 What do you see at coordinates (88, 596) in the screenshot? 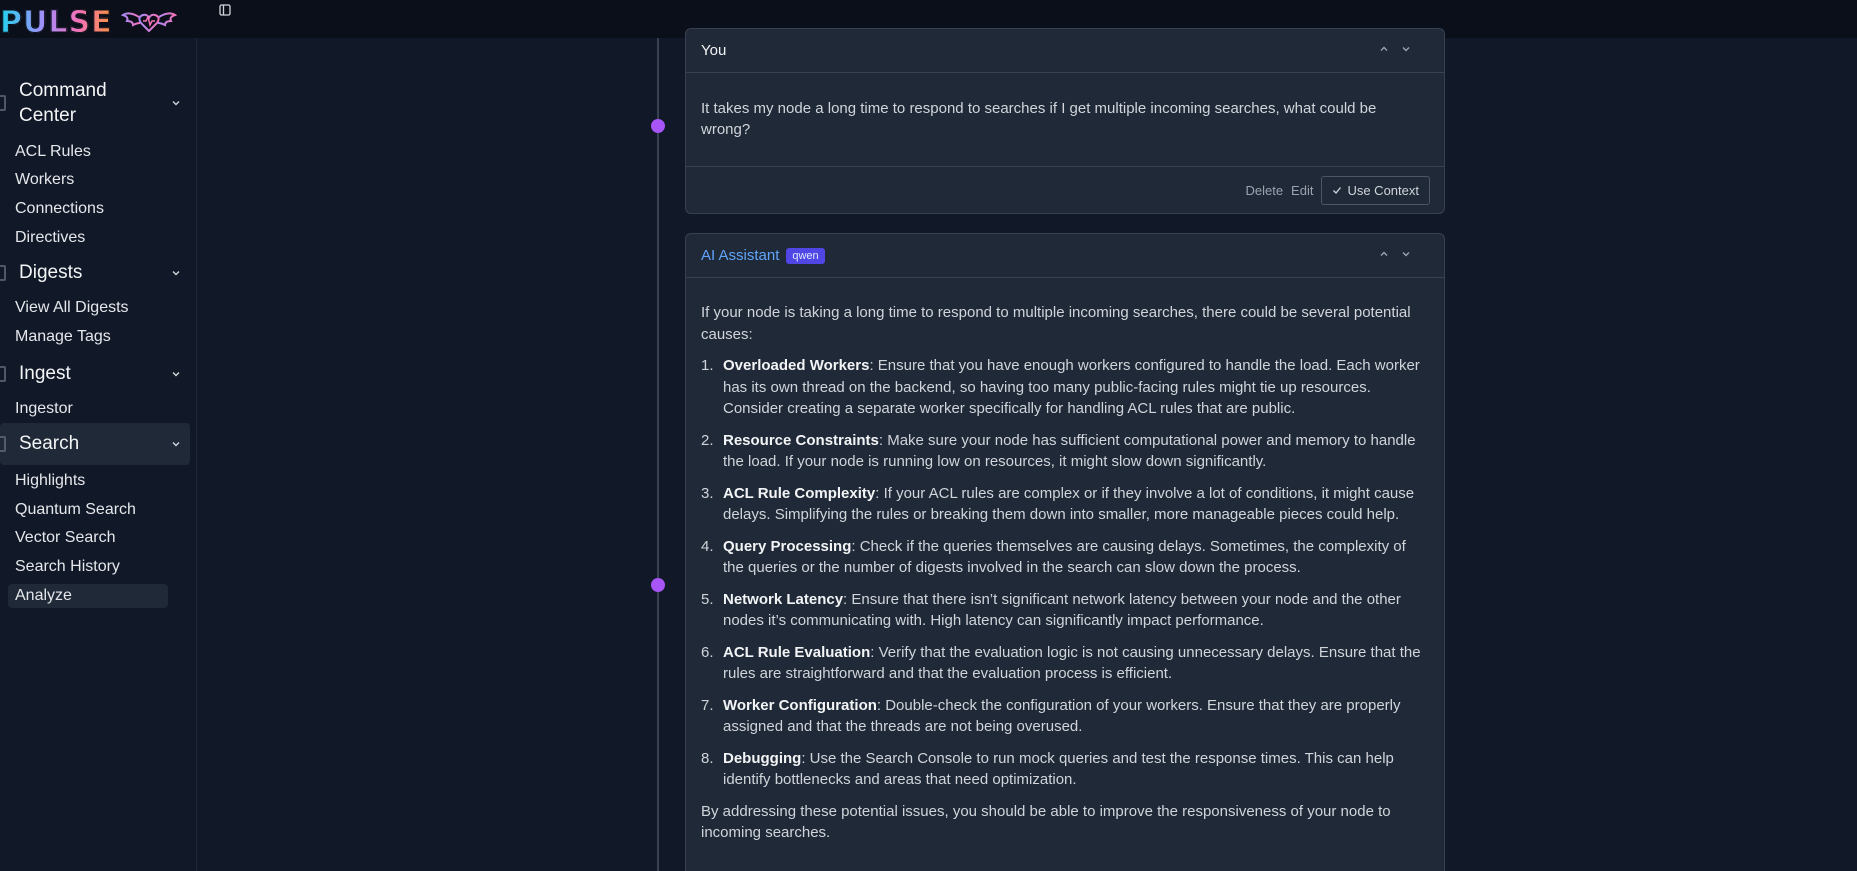
I see `sidebar-item-analyze: Analyze` at bounding box center [88, 596].